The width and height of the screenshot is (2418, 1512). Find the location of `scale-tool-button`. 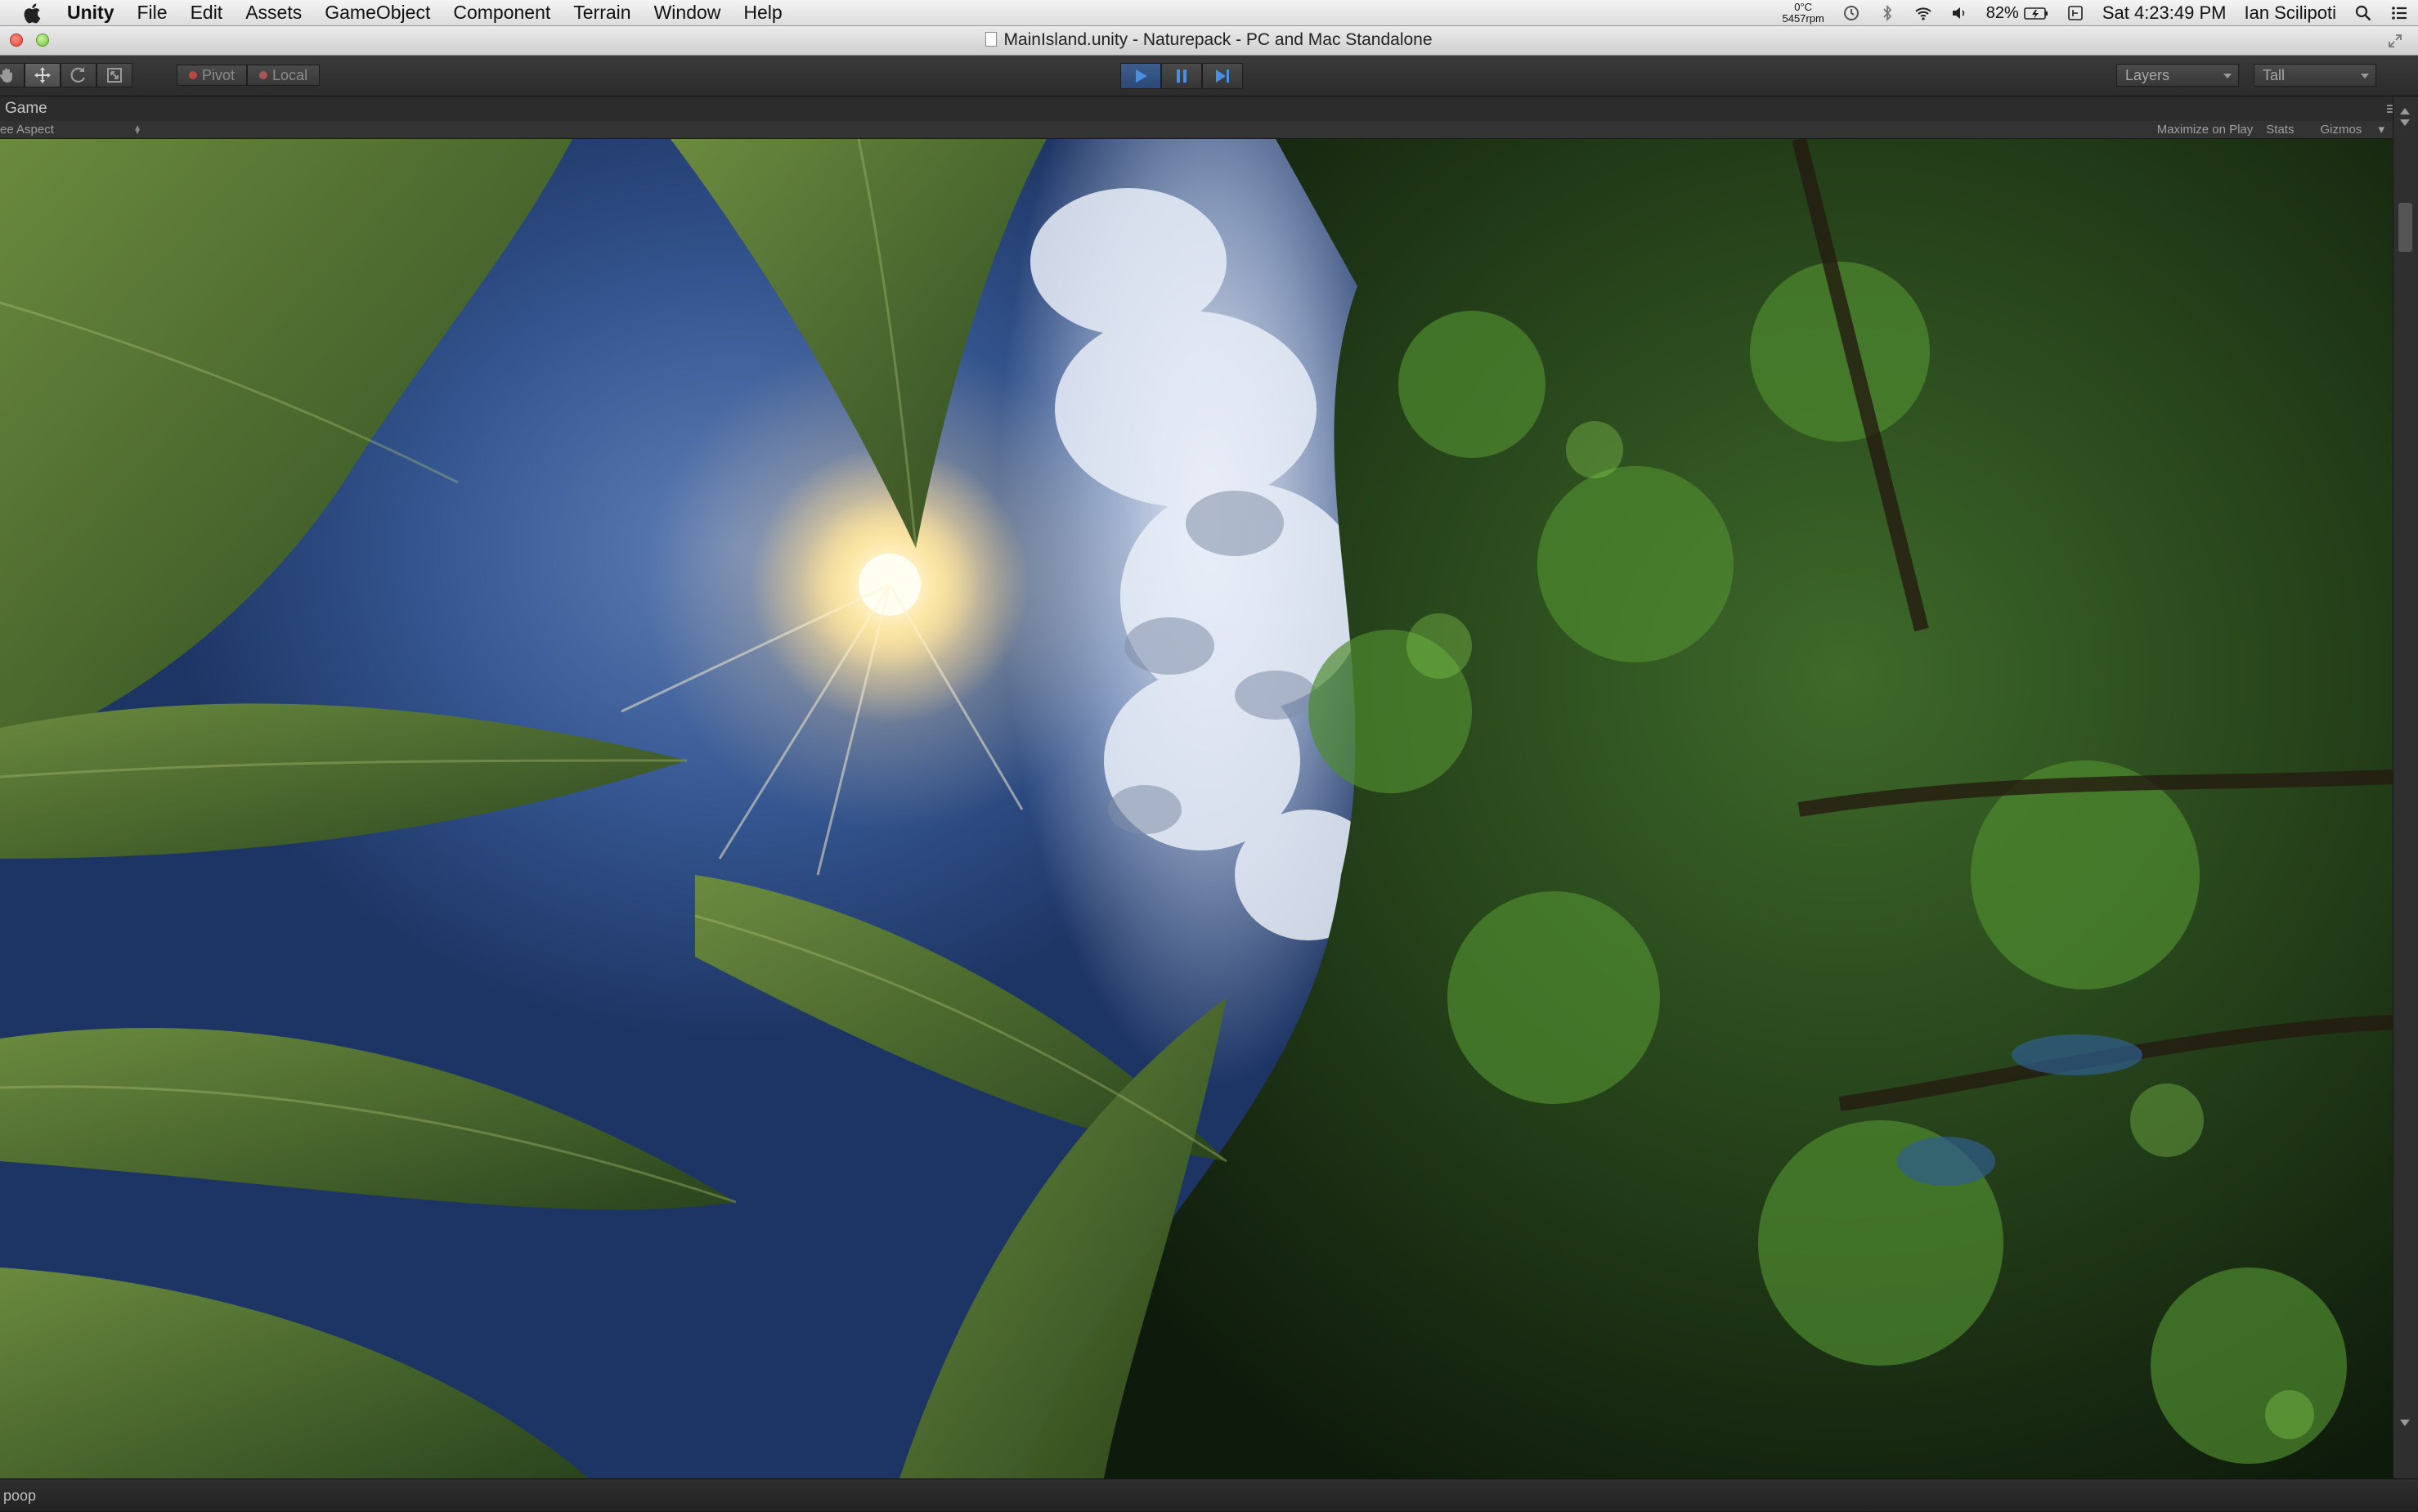

scale-tool-button is located at coordinates (114, 75).